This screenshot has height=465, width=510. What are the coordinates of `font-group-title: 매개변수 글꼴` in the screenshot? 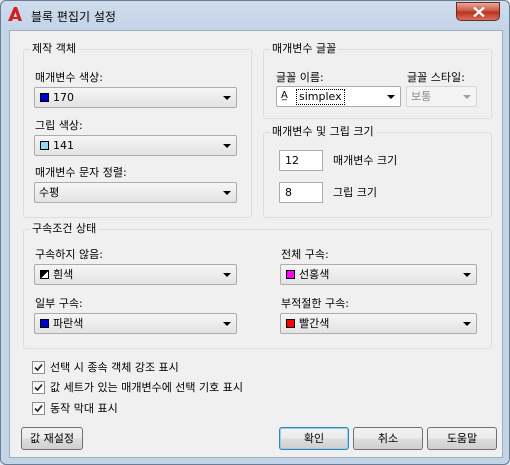 It's located at (304, 49).